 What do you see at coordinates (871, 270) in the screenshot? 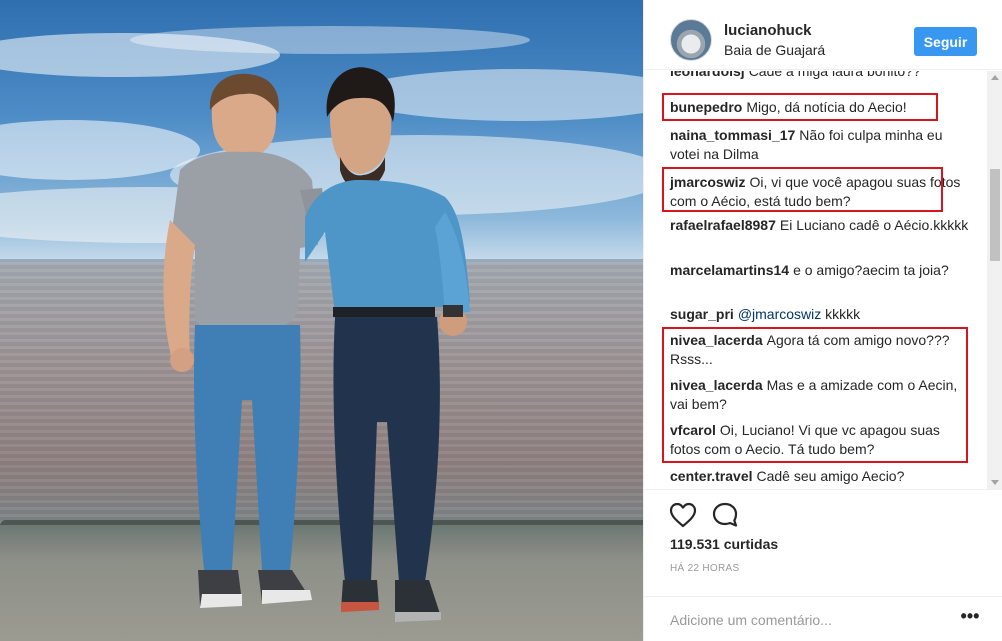
I see `comment-text: e o amigo?aecim ta joia?` at bounding box center [871, 270].